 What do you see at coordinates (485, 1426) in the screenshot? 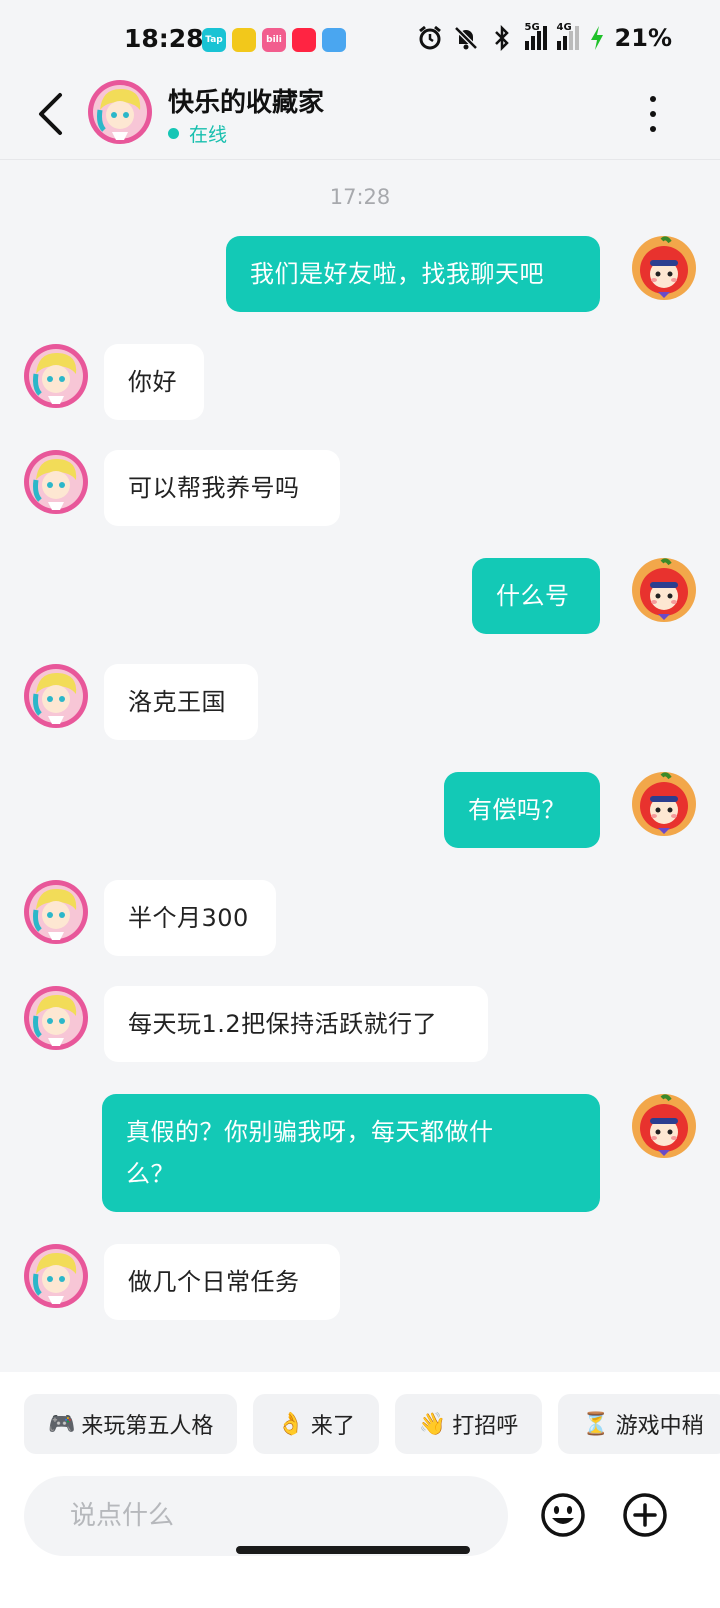
I see `quick-reply-label: 打招呼` at bounding box center [485, 1426].